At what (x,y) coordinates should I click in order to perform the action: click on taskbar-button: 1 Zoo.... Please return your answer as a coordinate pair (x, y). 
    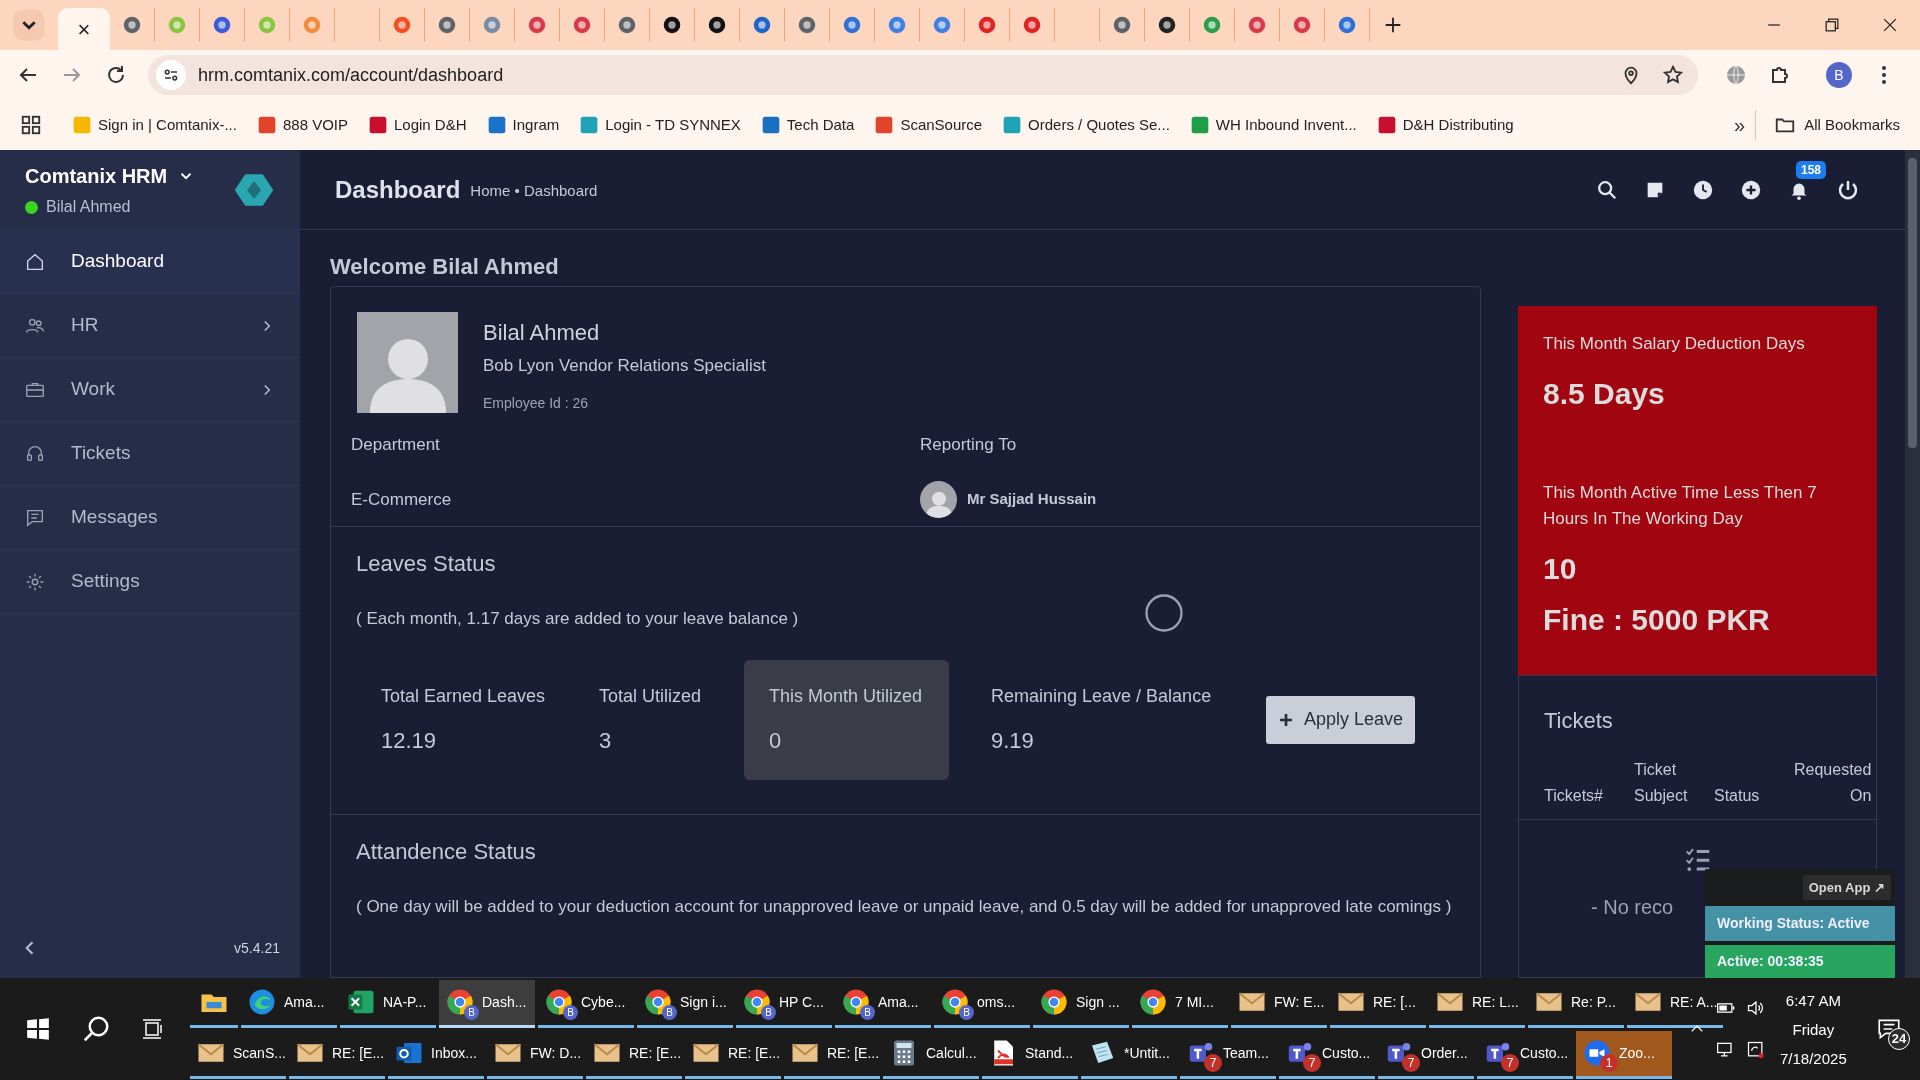
    Looking at the image, I should click on (1624, 1054).